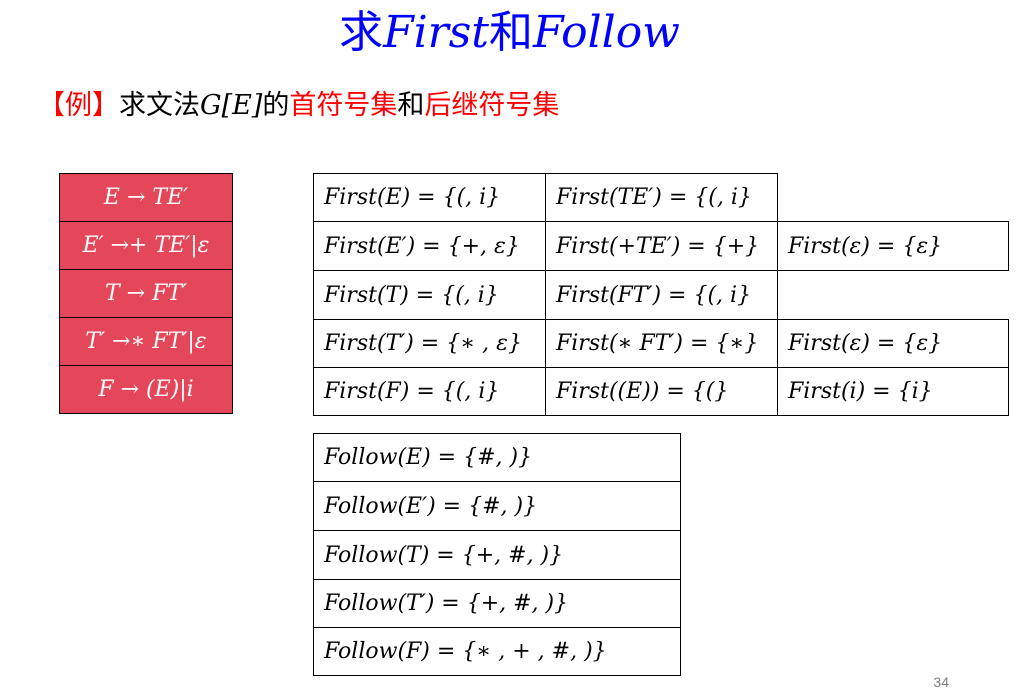  Describe the element at coordinates (429, 391) in the screenshot. I see `first-set-cell: First(F) = {(, i}` at that location.